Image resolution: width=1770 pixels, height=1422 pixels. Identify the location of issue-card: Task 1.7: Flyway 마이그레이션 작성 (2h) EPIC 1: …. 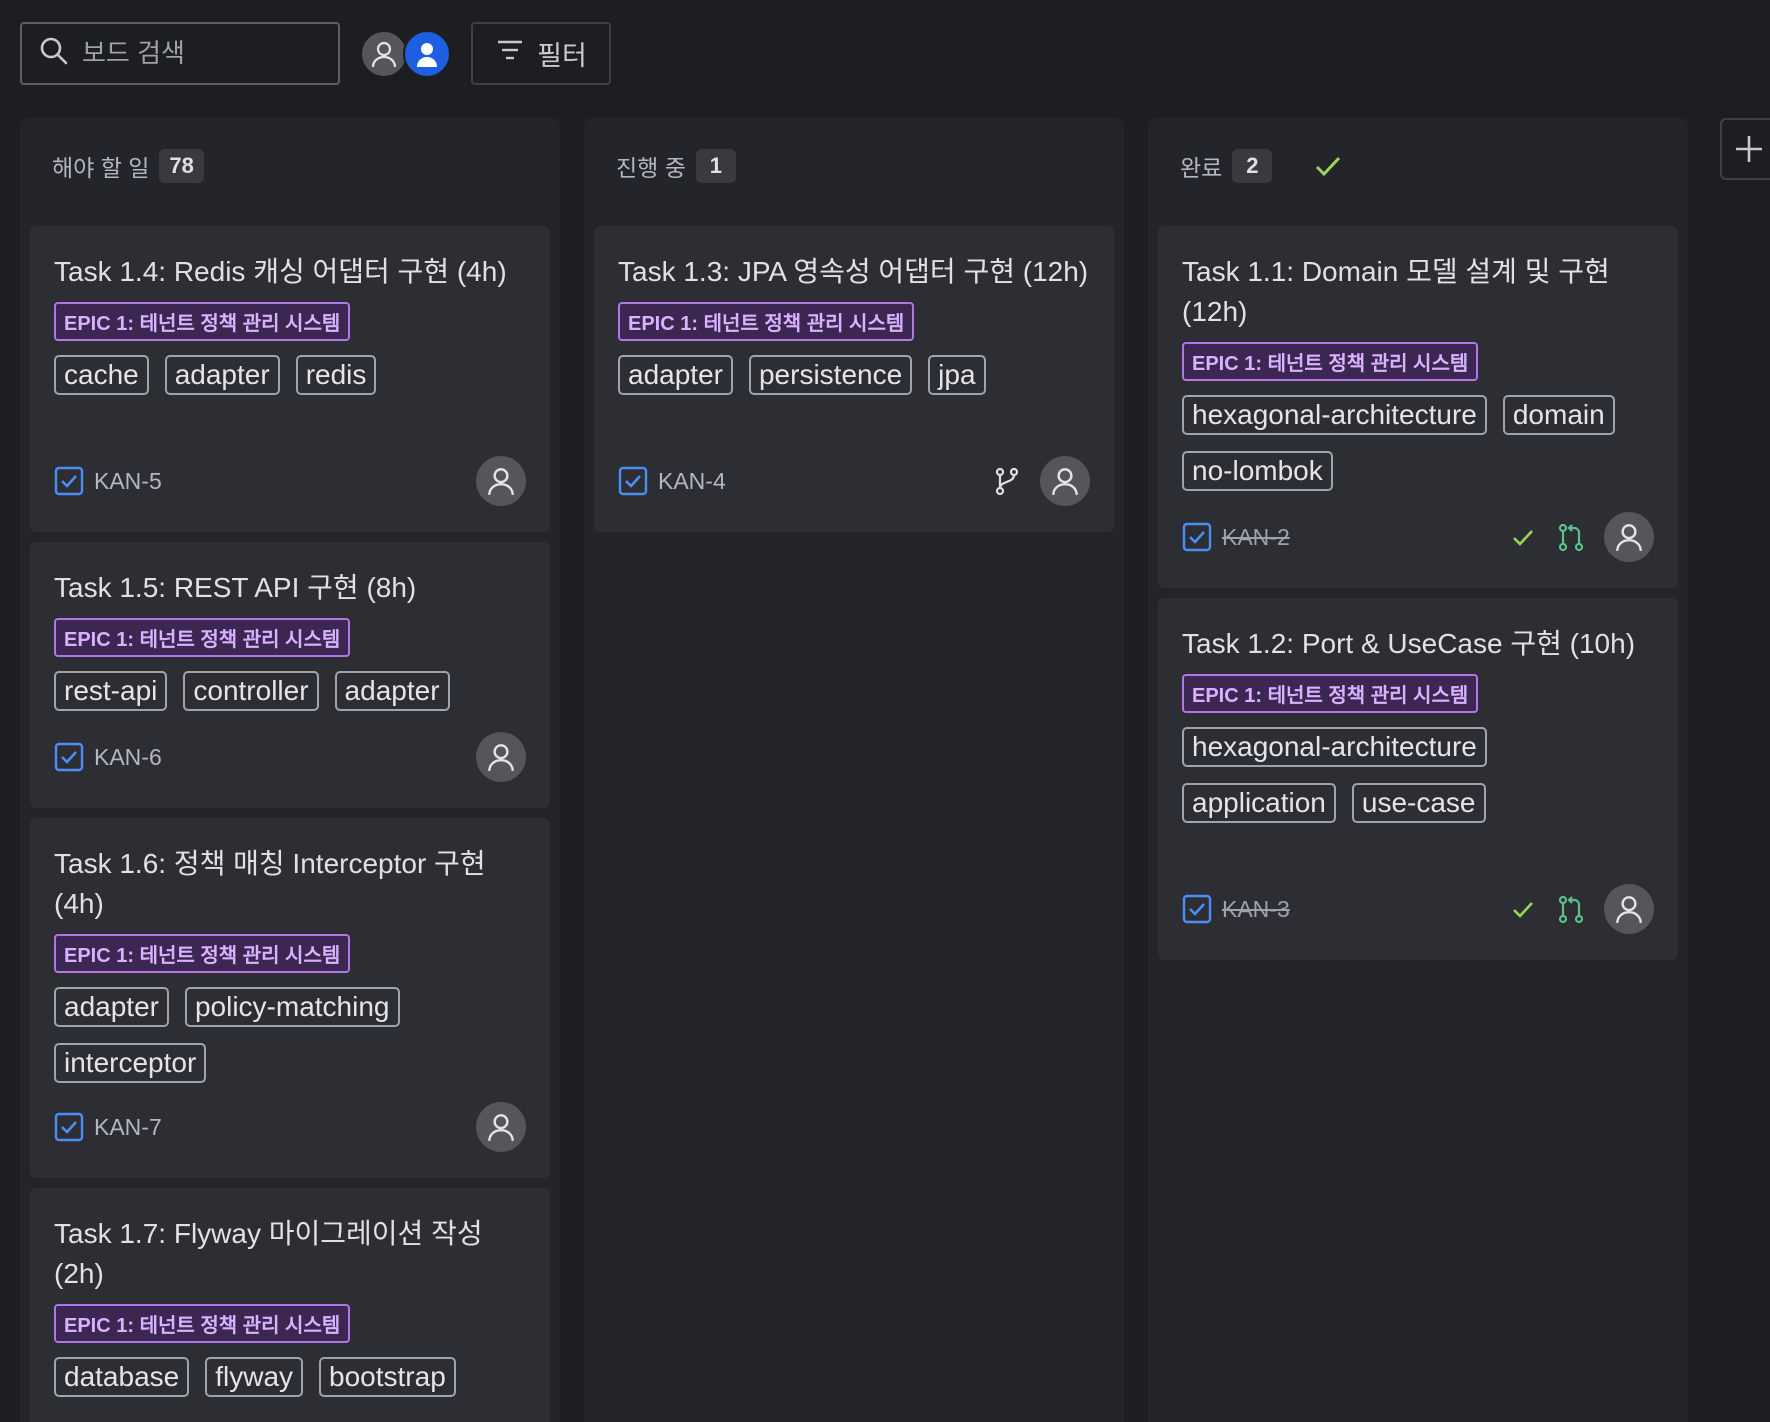
(290, 1305).